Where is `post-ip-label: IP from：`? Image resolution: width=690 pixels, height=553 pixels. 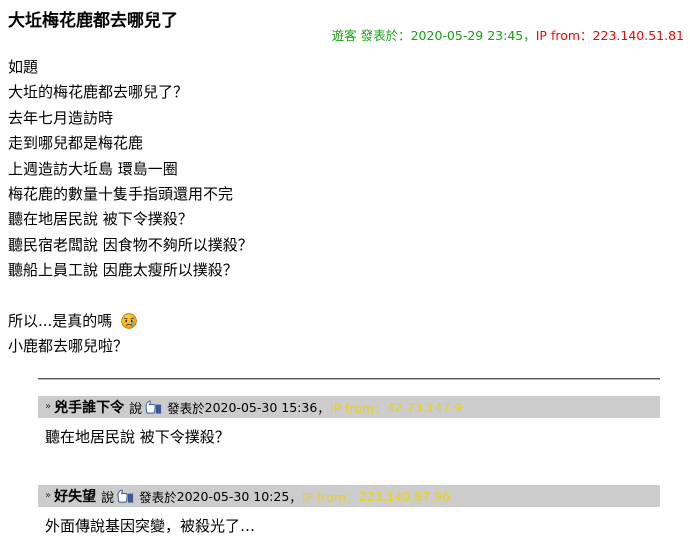
post-ip-label: IP from： is located at coordinates (564, 35).